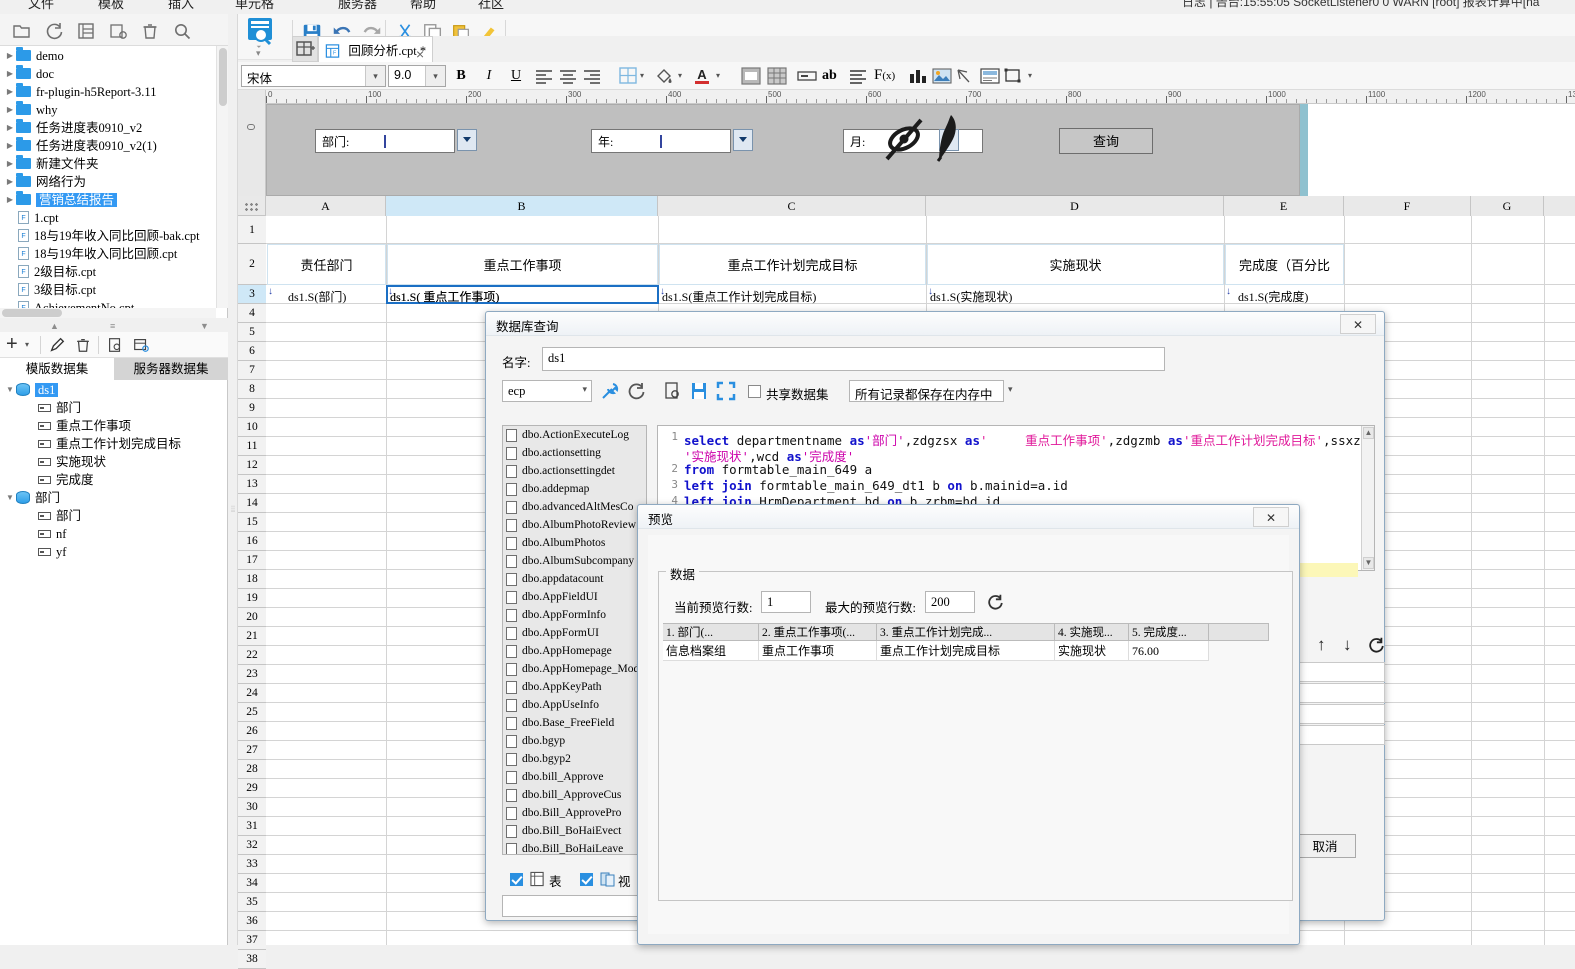 This screenshot has width=1575, height=969. What do you see at coordinates (751, 76) in the screenshot?
I see `merge-cells-icon` at bounding box center [751, 76].